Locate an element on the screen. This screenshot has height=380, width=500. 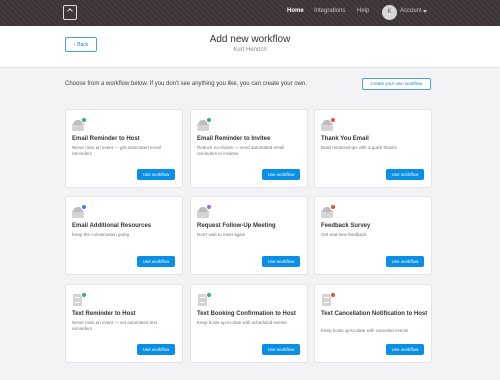
card-title: Email Reminder to Invitee is located at coordinates (234, 139).